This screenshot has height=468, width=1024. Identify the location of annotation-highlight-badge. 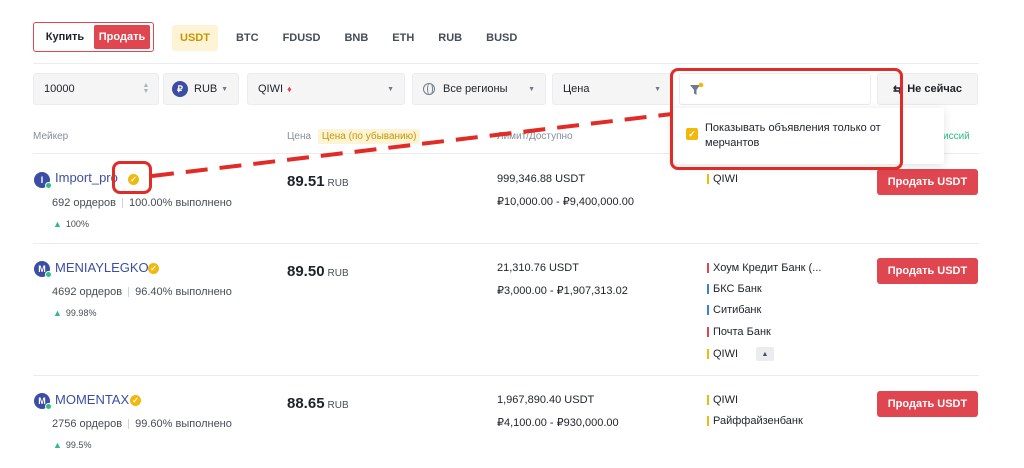
(132, 177).